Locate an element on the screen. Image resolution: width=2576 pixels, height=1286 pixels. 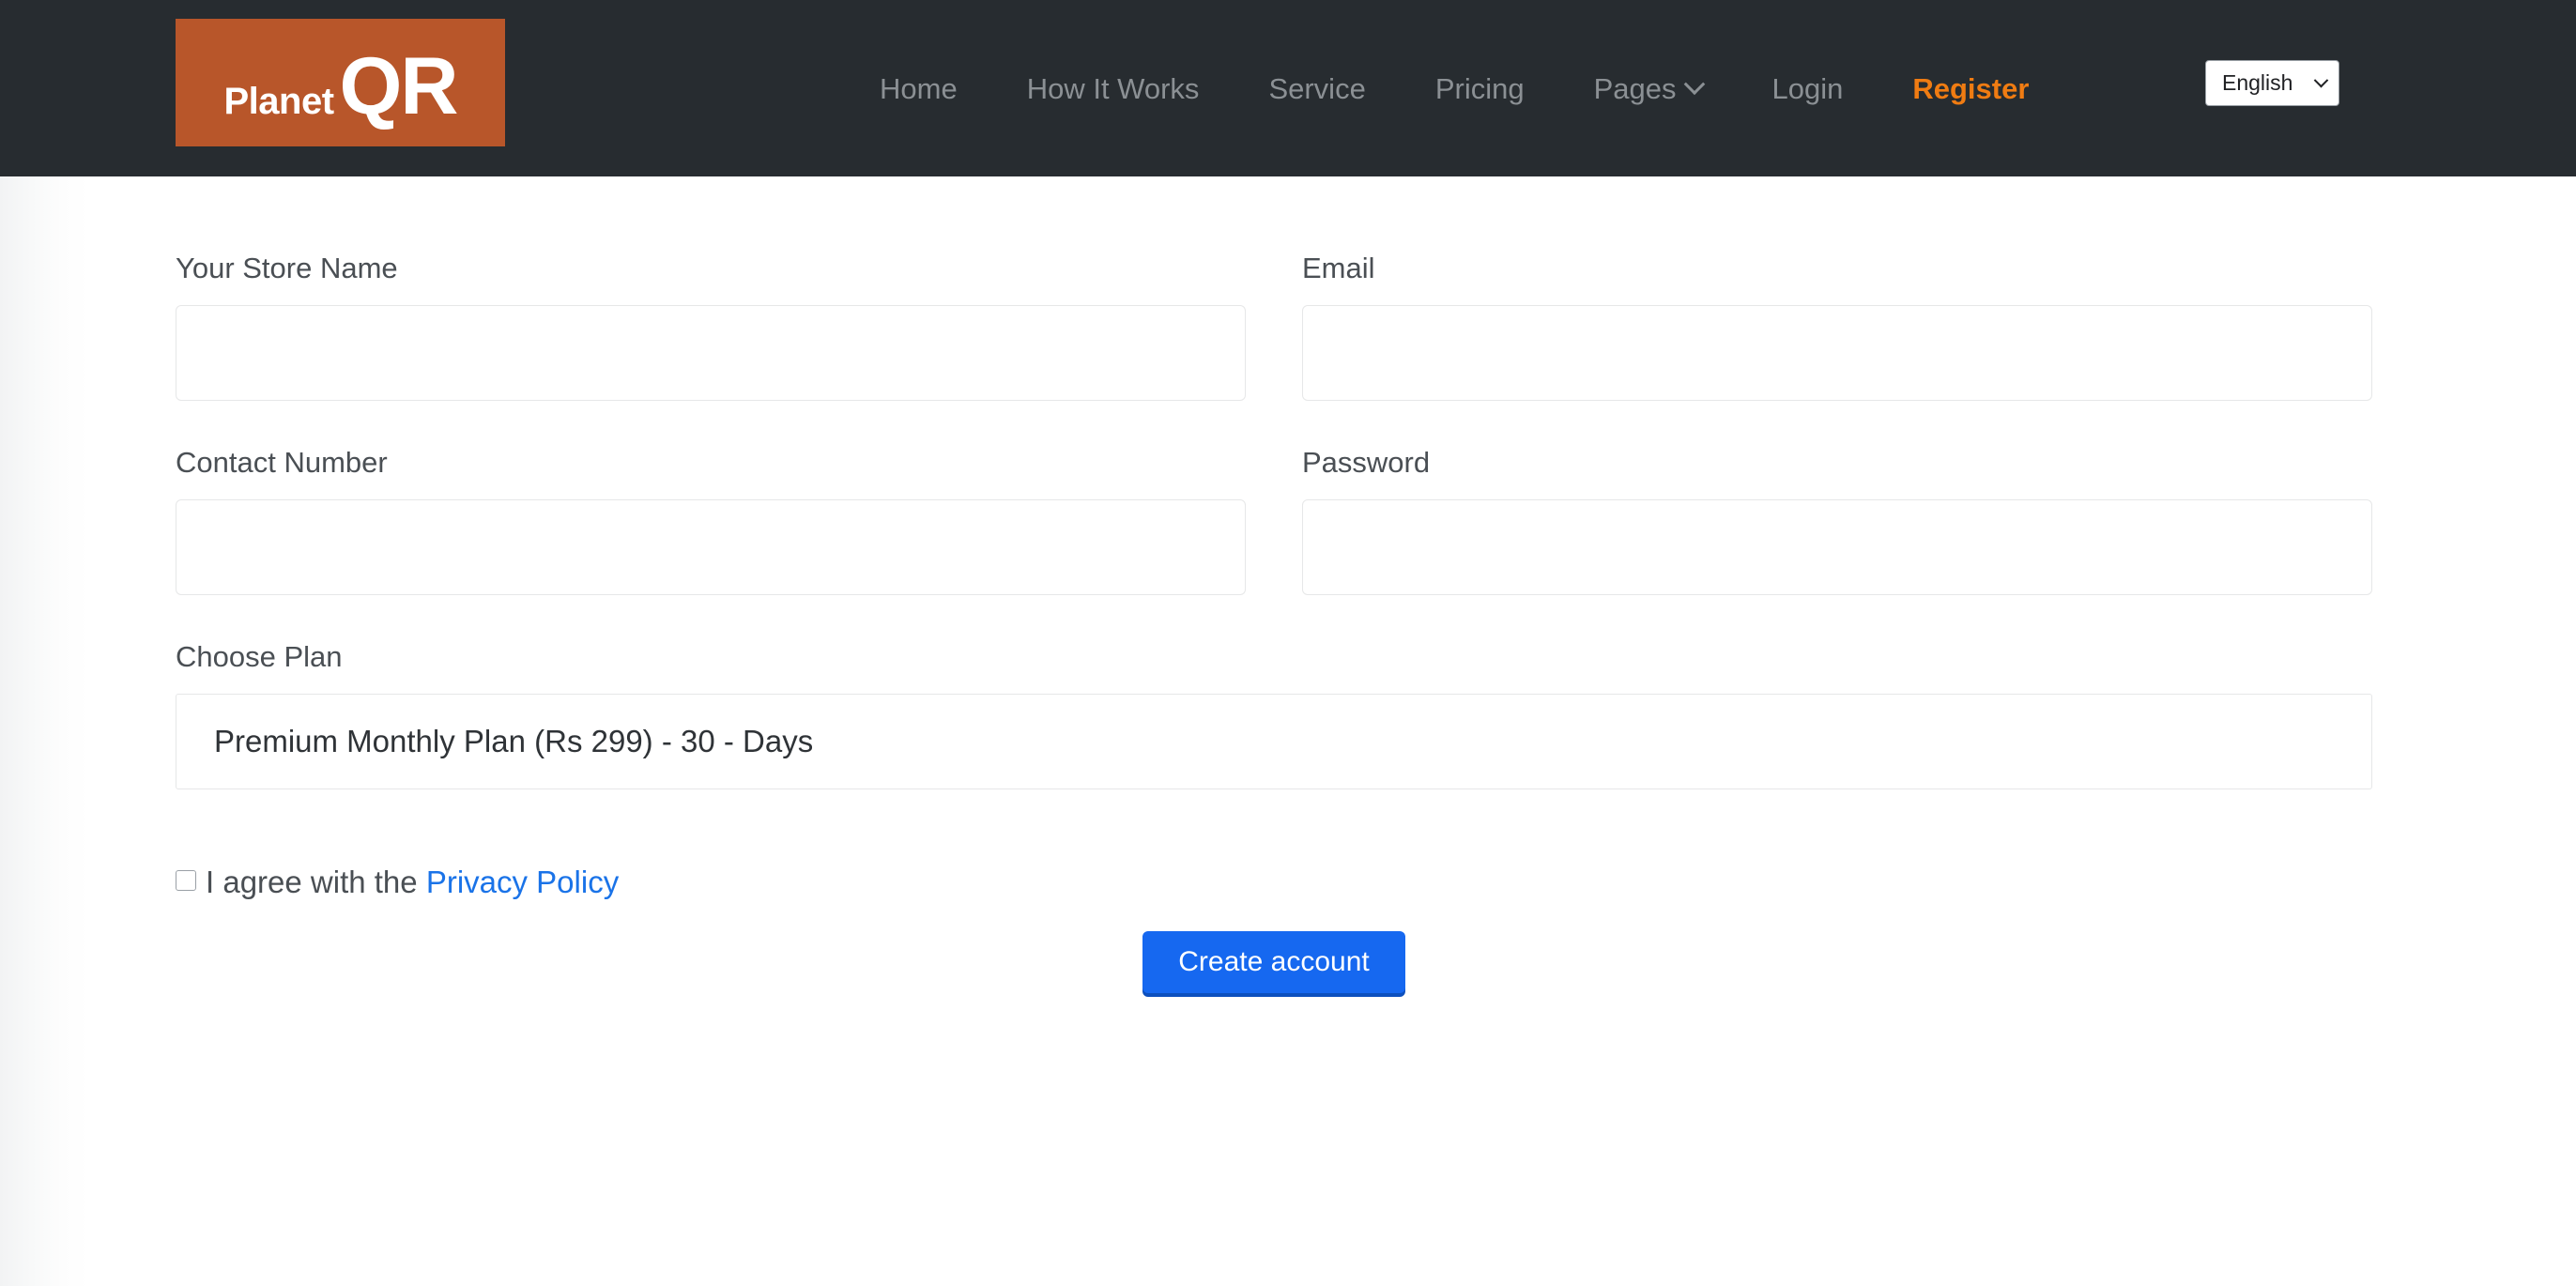
nav-item-how-it-works-label: How It Works is located at coordinates (1113, 88).